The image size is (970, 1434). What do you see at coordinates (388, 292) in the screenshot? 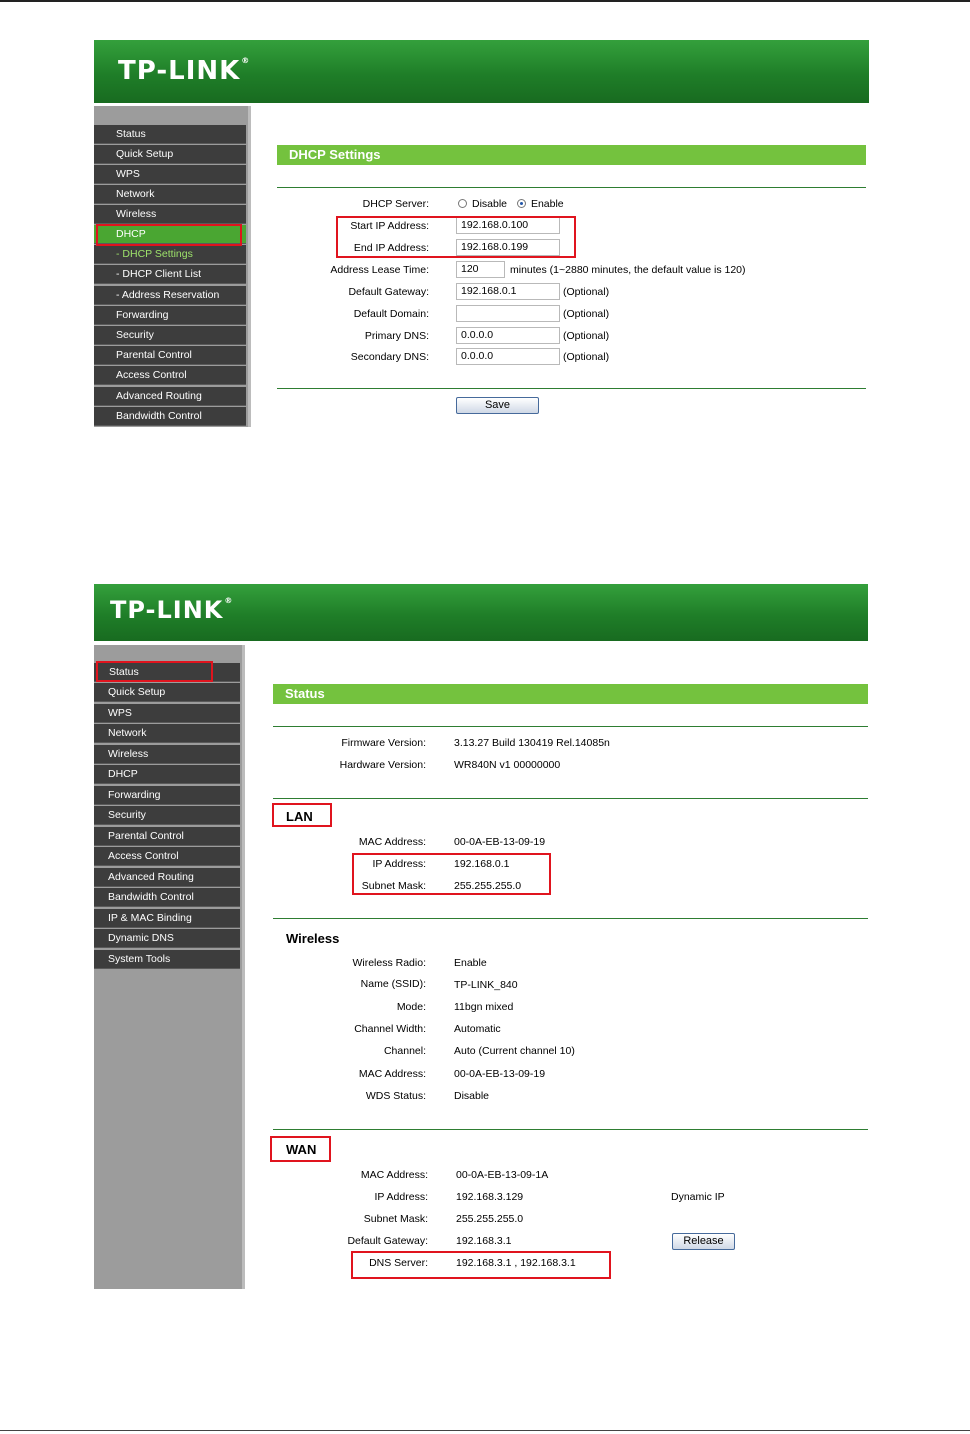
I see `default-gateway-label: Default Gateway:` at bounding box center [388, 292].